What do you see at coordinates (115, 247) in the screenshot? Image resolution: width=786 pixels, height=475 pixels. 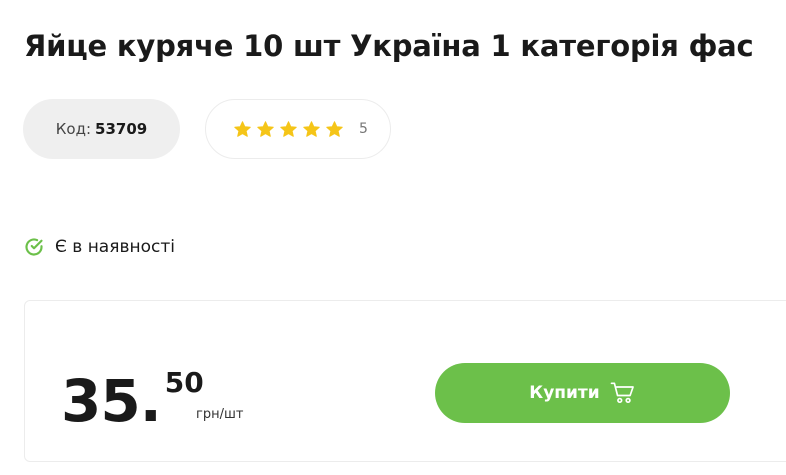 I see `availability-text: Є в наявності` at bounding box center [115, 247].